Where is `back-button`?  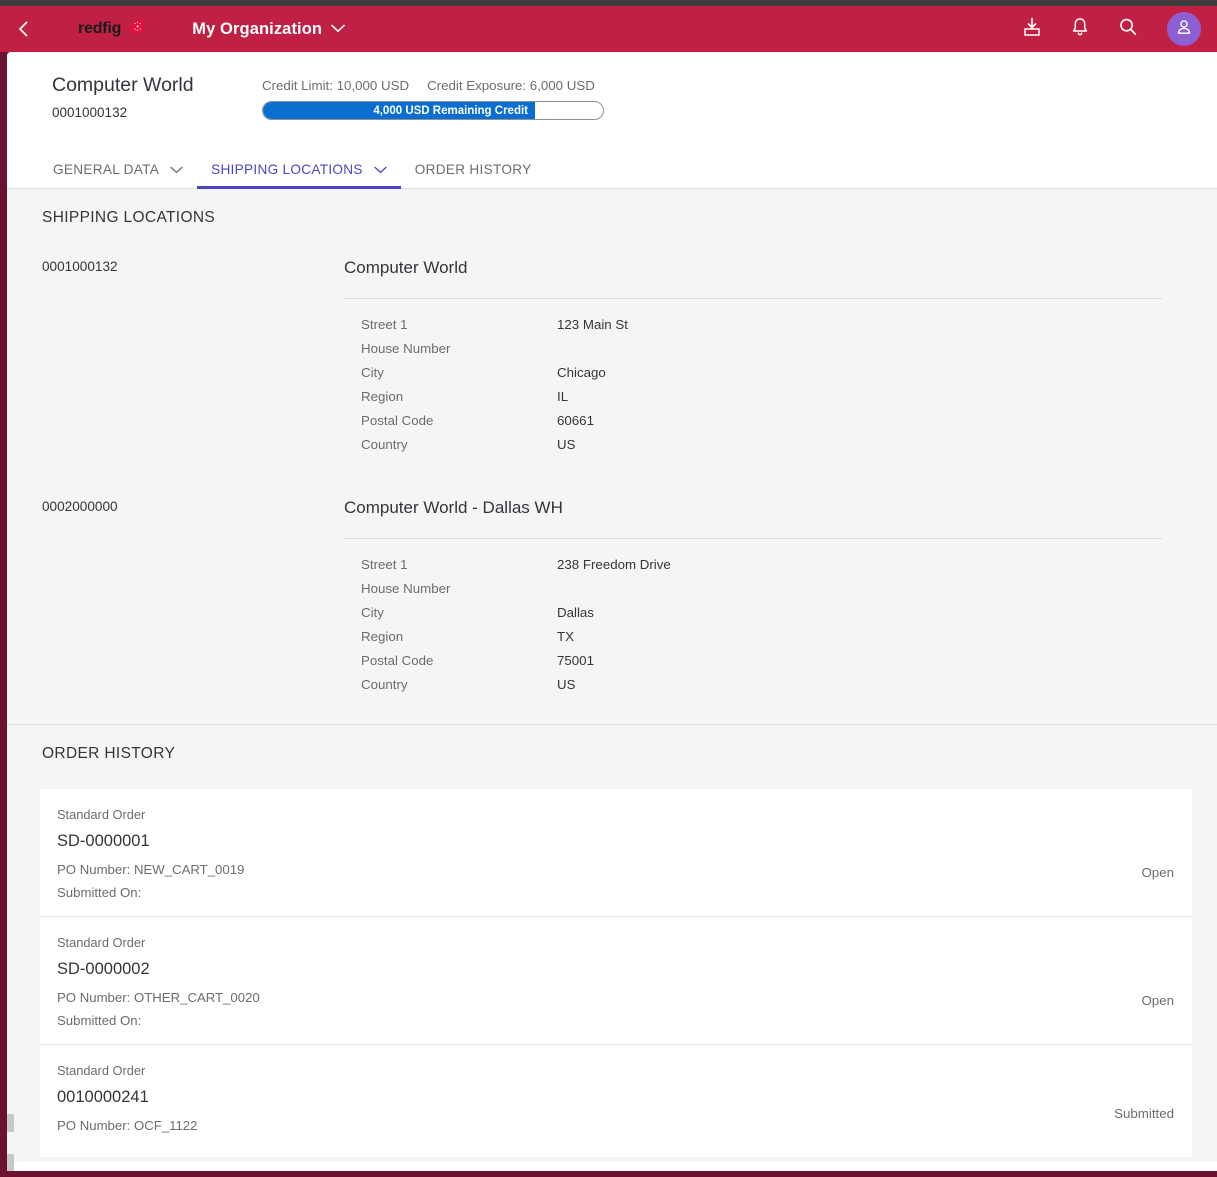 back-button is located at coordinates (24, 29).